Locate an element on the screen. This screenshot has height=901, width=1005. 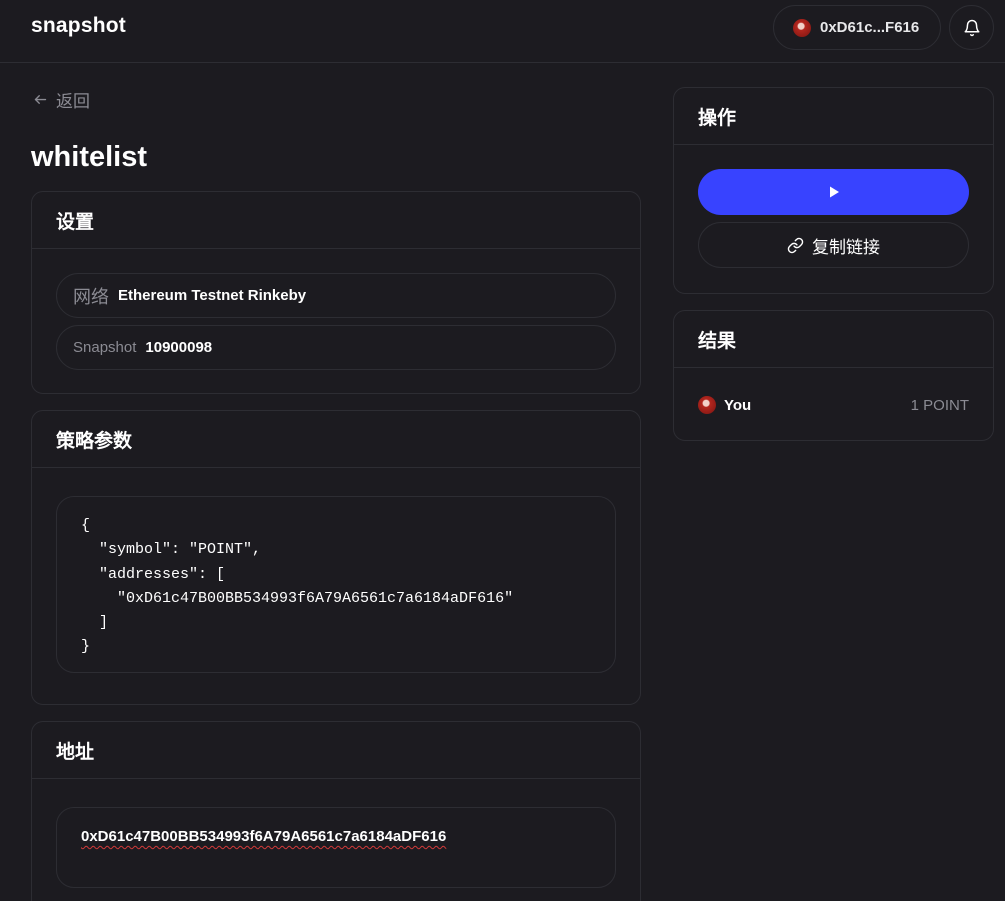
bell-icon is located at coordinates (972, 28).